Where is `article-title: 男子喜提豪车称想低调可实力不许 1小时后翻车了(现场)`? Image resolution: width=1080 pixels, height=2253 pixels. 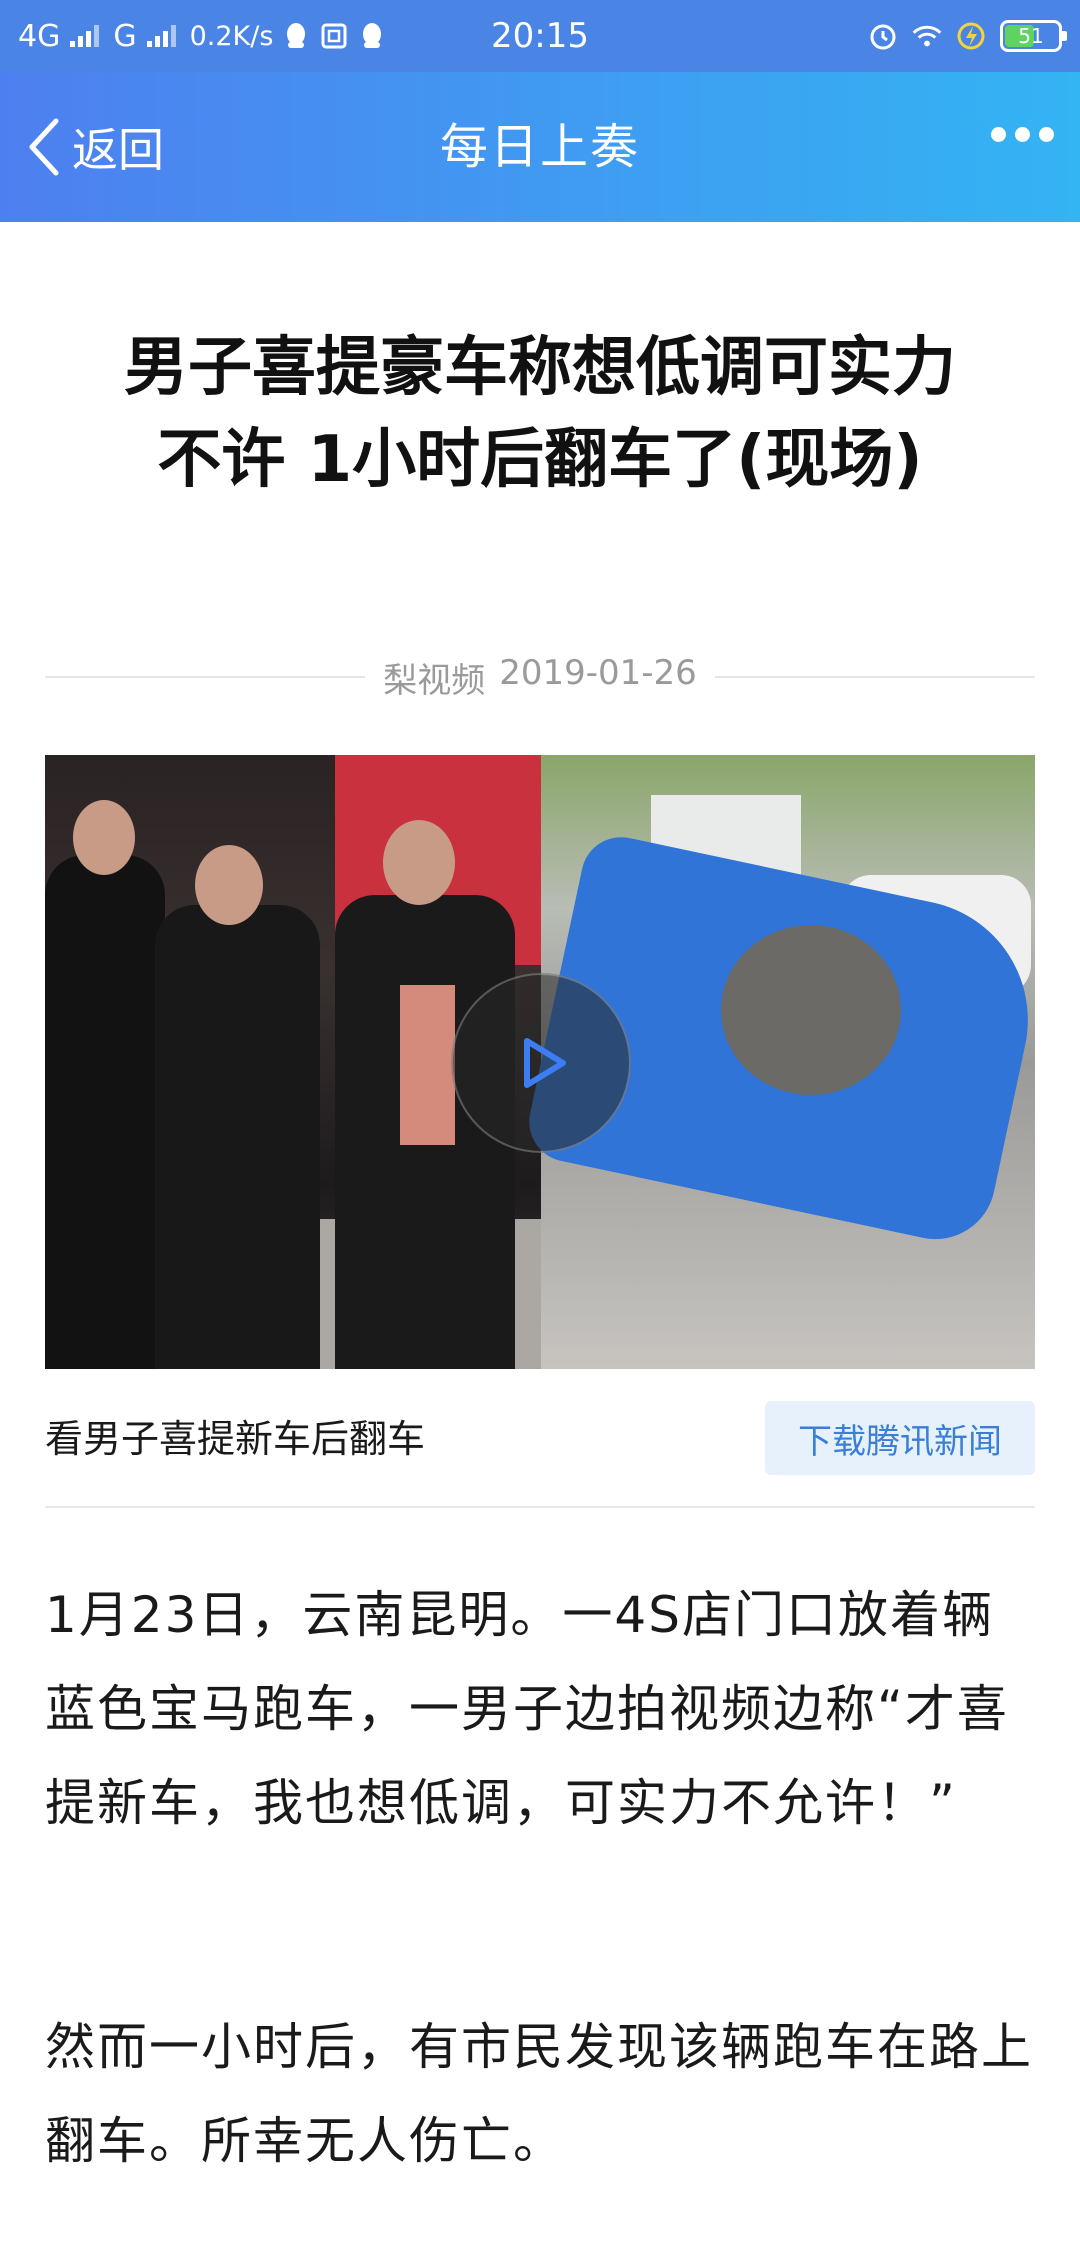 article-title: 男子喜提豪车称想低调可实力不许 1小时后翻车了(现场) is located at coordinates (540, 414).